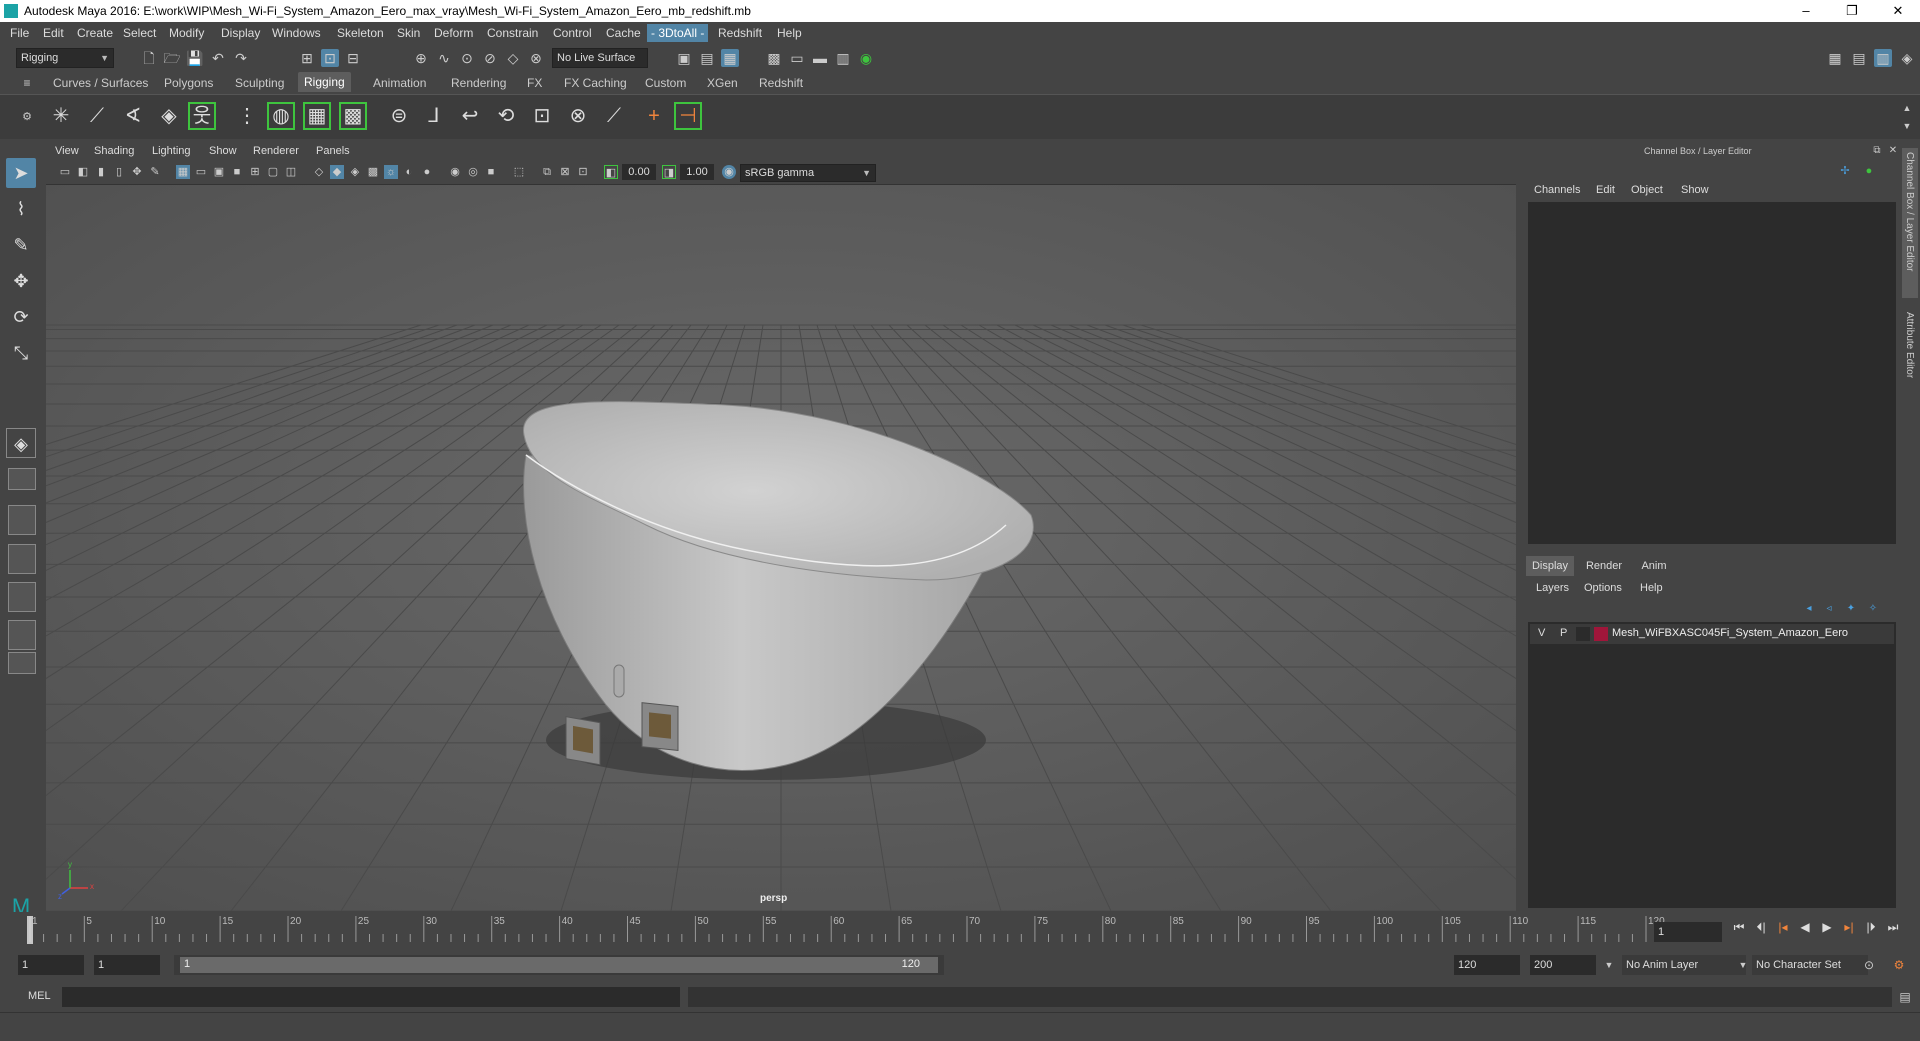 The image size is (1920, 1041). Describe the element at coordinates (114, 151) in the screenshot. I see `viewport-menu-shading: Shading` at that location.